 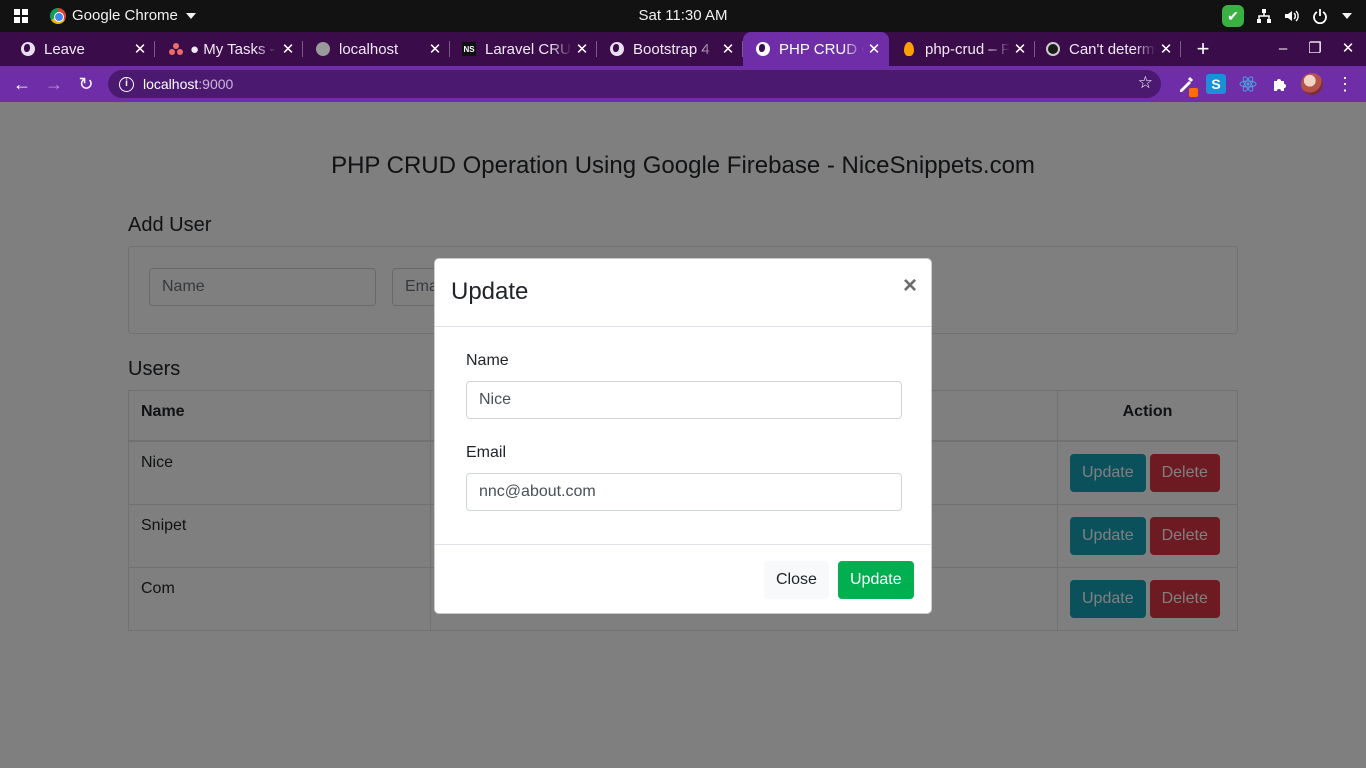 I want to click on s-extension-icon: S, so click(x=1216, y=84).